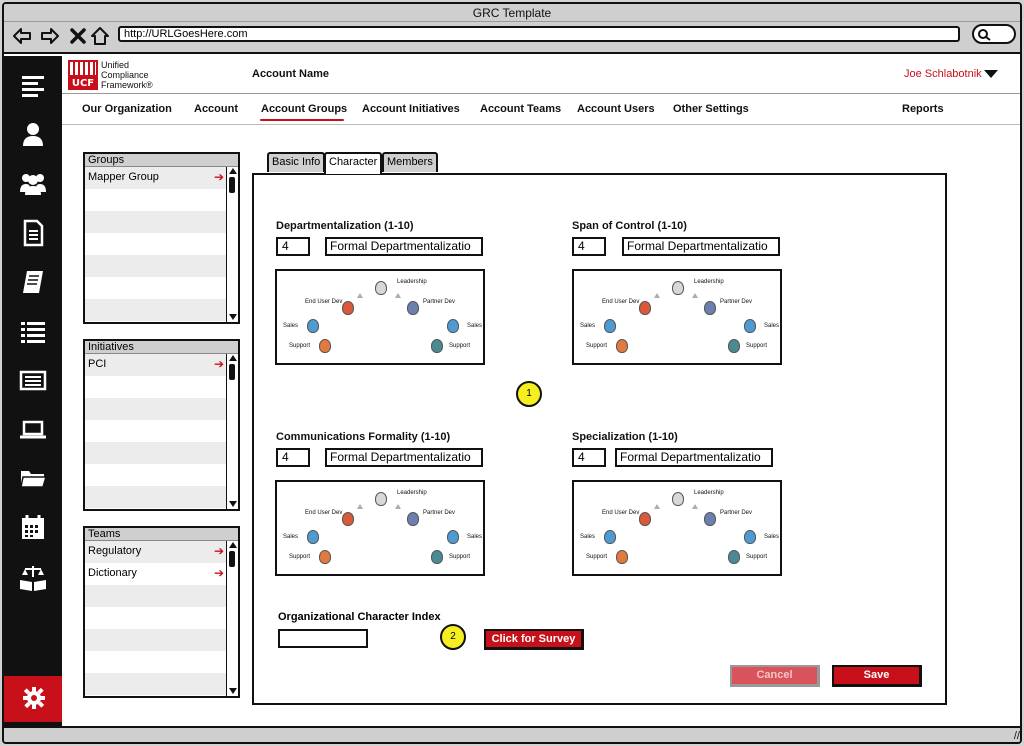  I want to click on menu-account: Account, so click(216, 109).